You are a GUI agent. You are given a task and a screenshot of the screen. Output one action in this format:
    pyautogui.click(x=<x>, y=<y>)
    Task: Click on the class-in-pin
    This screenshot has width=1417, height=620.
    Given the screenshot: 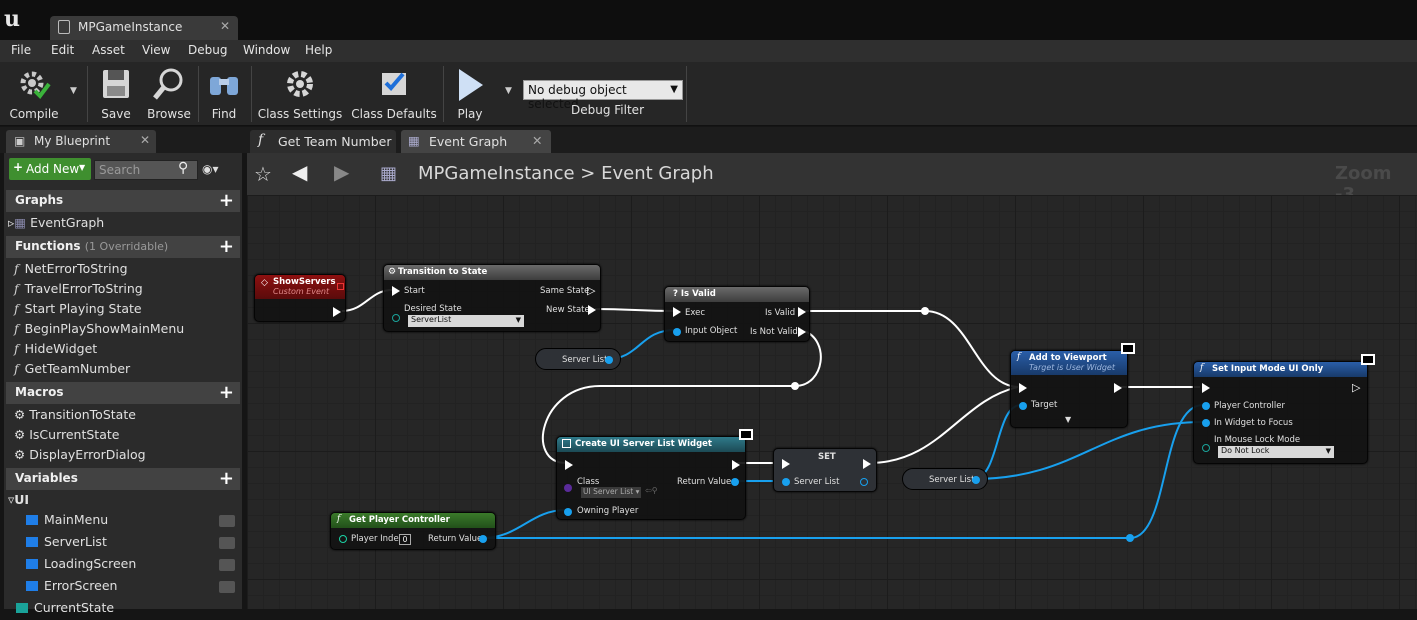 What is the action you would take?
    pyautogui.click(x=568, y=488)
    